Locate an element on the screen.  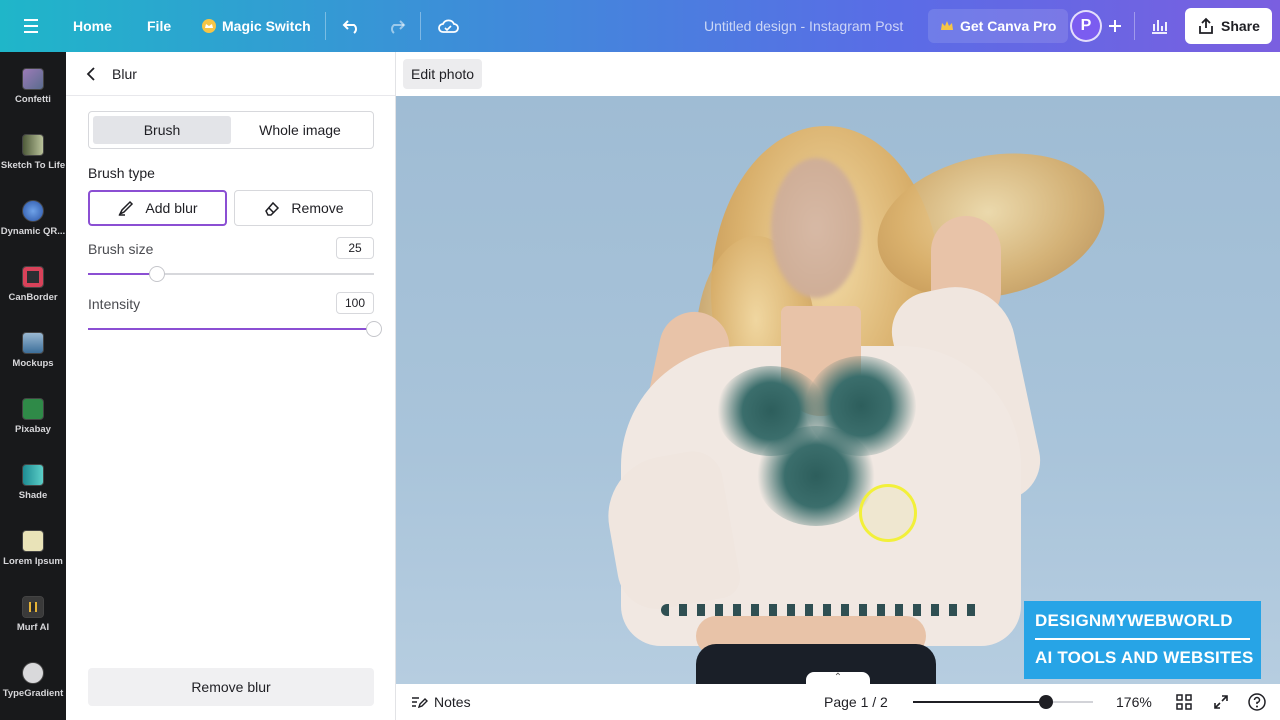
rail-item-typegradient: TypeGradient is located at coordinates (33, 680).